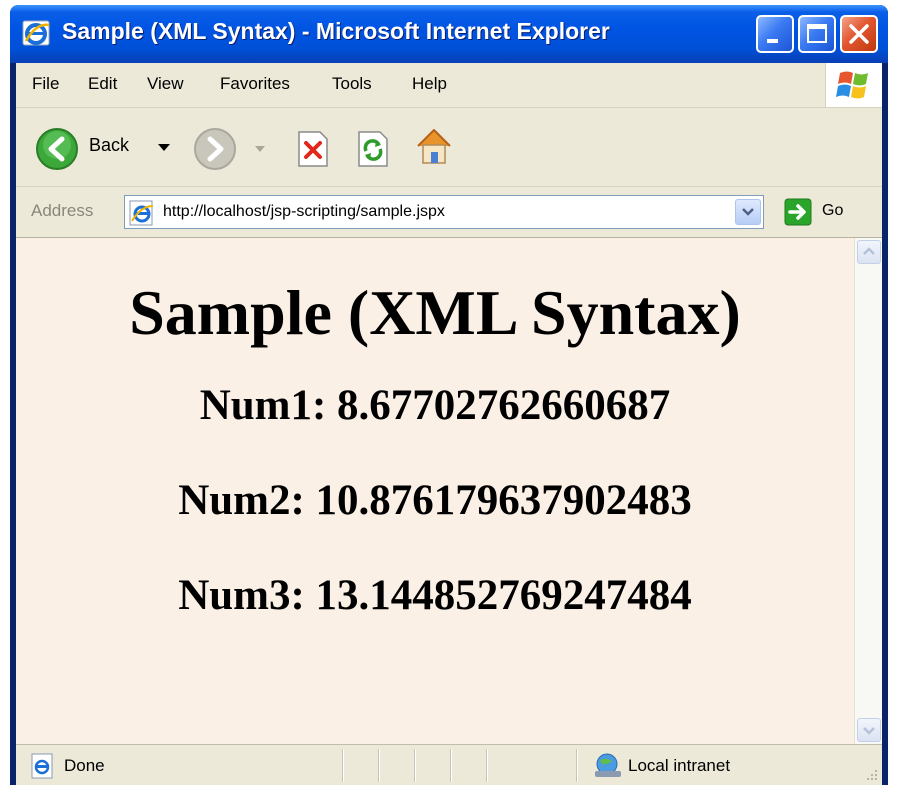 The image size is (900, 789). What do you see at coordinates (352, 84) in the screenshot?
I see `menu-tools: Tools` at bounding box center [352, 84].